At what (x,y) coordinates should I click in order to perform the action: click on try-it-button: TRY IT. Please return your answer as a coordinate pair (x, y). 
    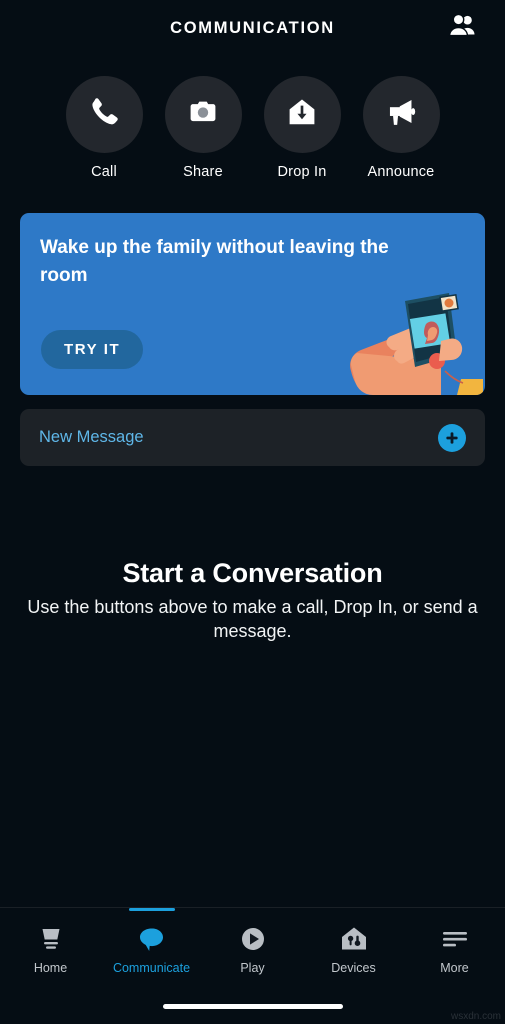
    Looking at the image, I should click on (92, 349).